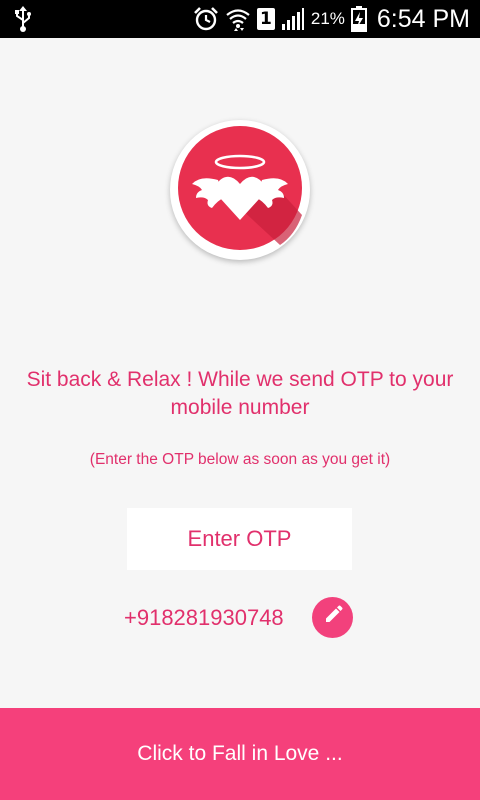 The height and width of the screenshot is (800, 480). I want to click on edit-phone-button, so click(332, 617).